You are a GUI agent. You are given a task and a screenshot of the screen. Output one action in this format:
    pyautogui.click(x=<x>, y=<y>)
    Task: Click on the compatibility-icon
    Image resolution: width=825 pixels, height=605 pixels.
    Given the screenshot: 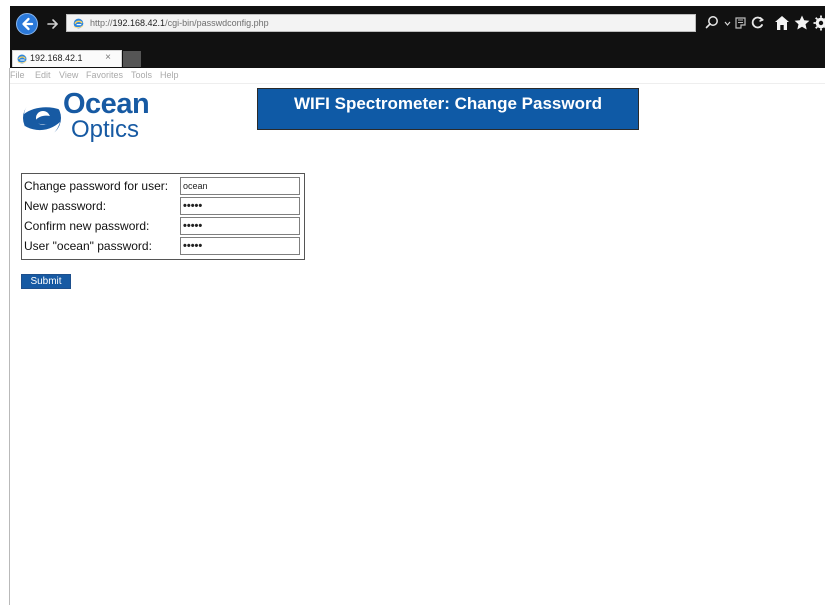 What is the action you would take?
    pyautogui.click(x=741, y=23)
    